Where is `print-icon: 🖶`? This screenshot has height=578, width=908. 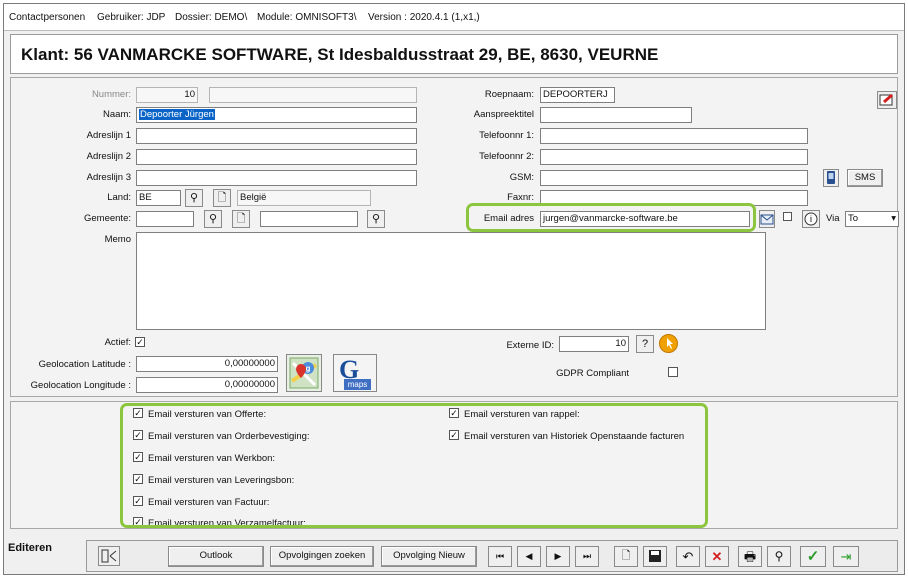 print-icon: 🖶 is located at coordinates (750, 556).